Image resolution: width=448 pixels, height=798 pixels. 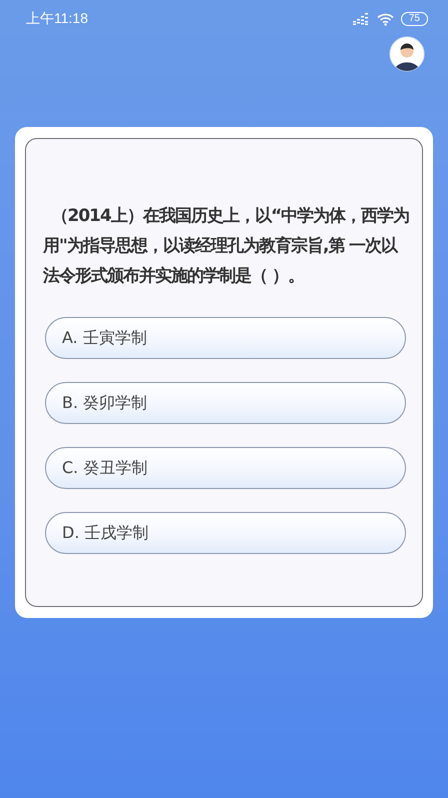 What do you see at coordinates (225, 468) in the screenshot?
I see `answer-option: C. 癸丑学制` at bounding box center [225, 468].